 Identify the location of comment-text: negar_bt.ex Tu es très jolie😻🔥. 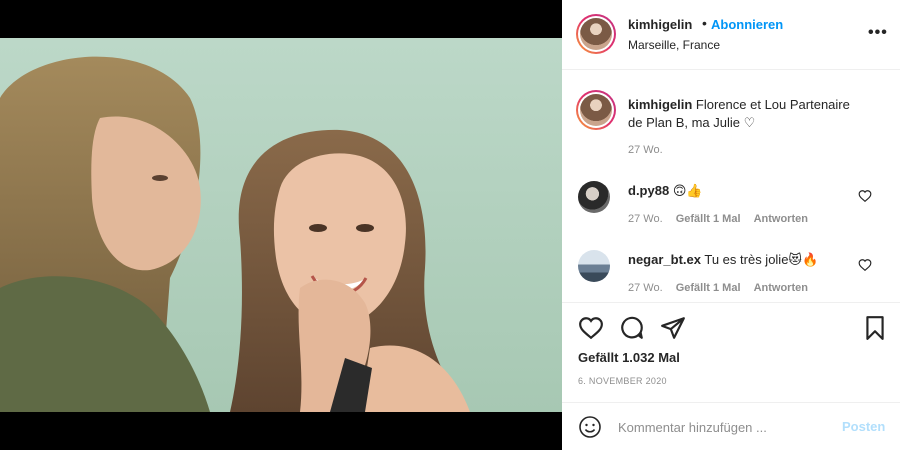
(723, 260).